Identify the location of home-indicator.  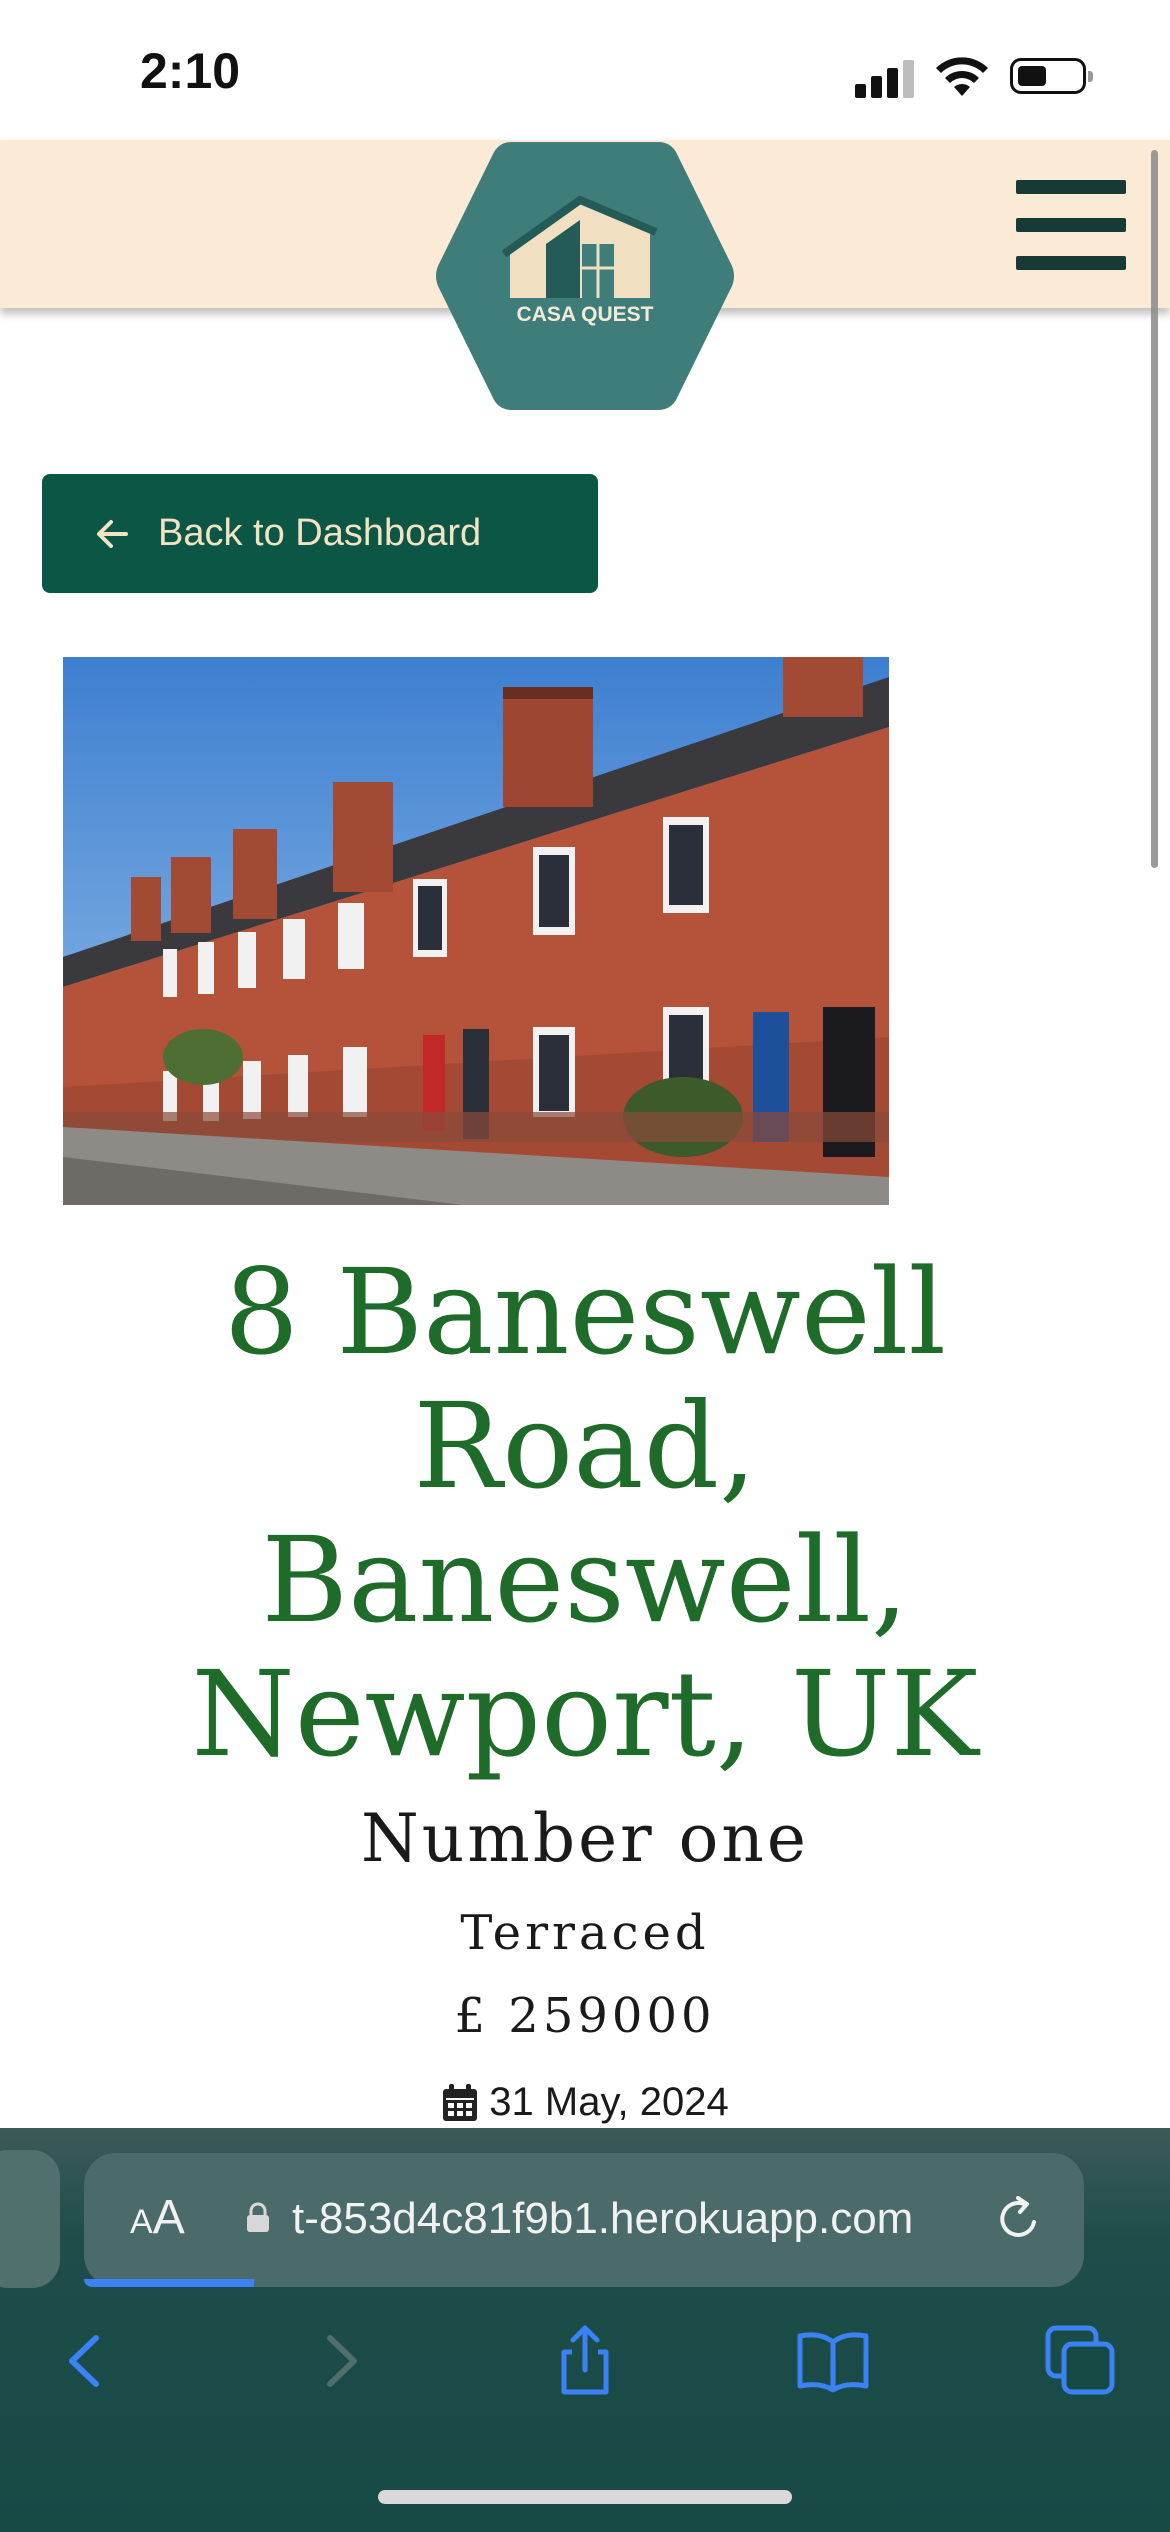
(585, 2497).